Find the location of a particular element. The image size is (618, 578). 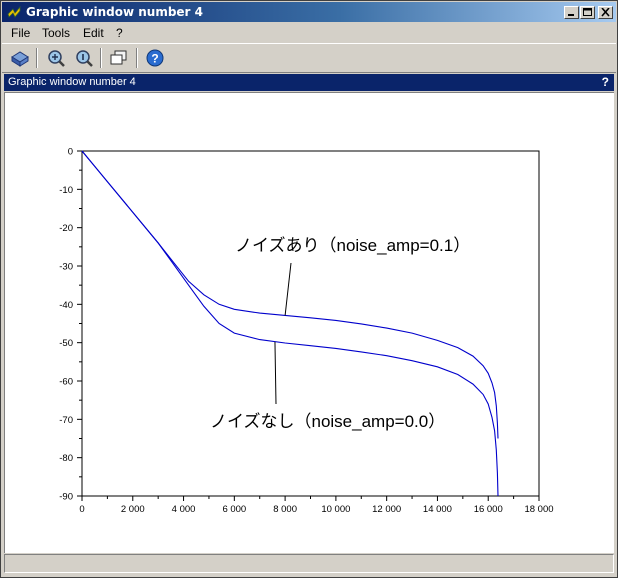

x-tick-label: 8 000 is located at coordinates (285, 509).